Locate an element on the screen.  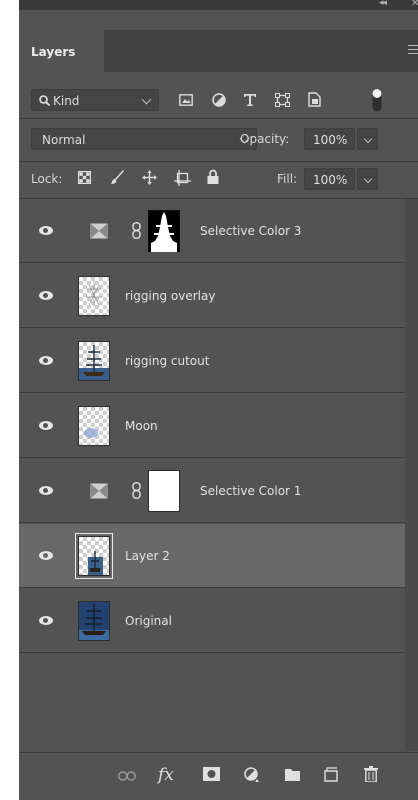
lock-image-pixels-icon is located at coordinates (118, 177).